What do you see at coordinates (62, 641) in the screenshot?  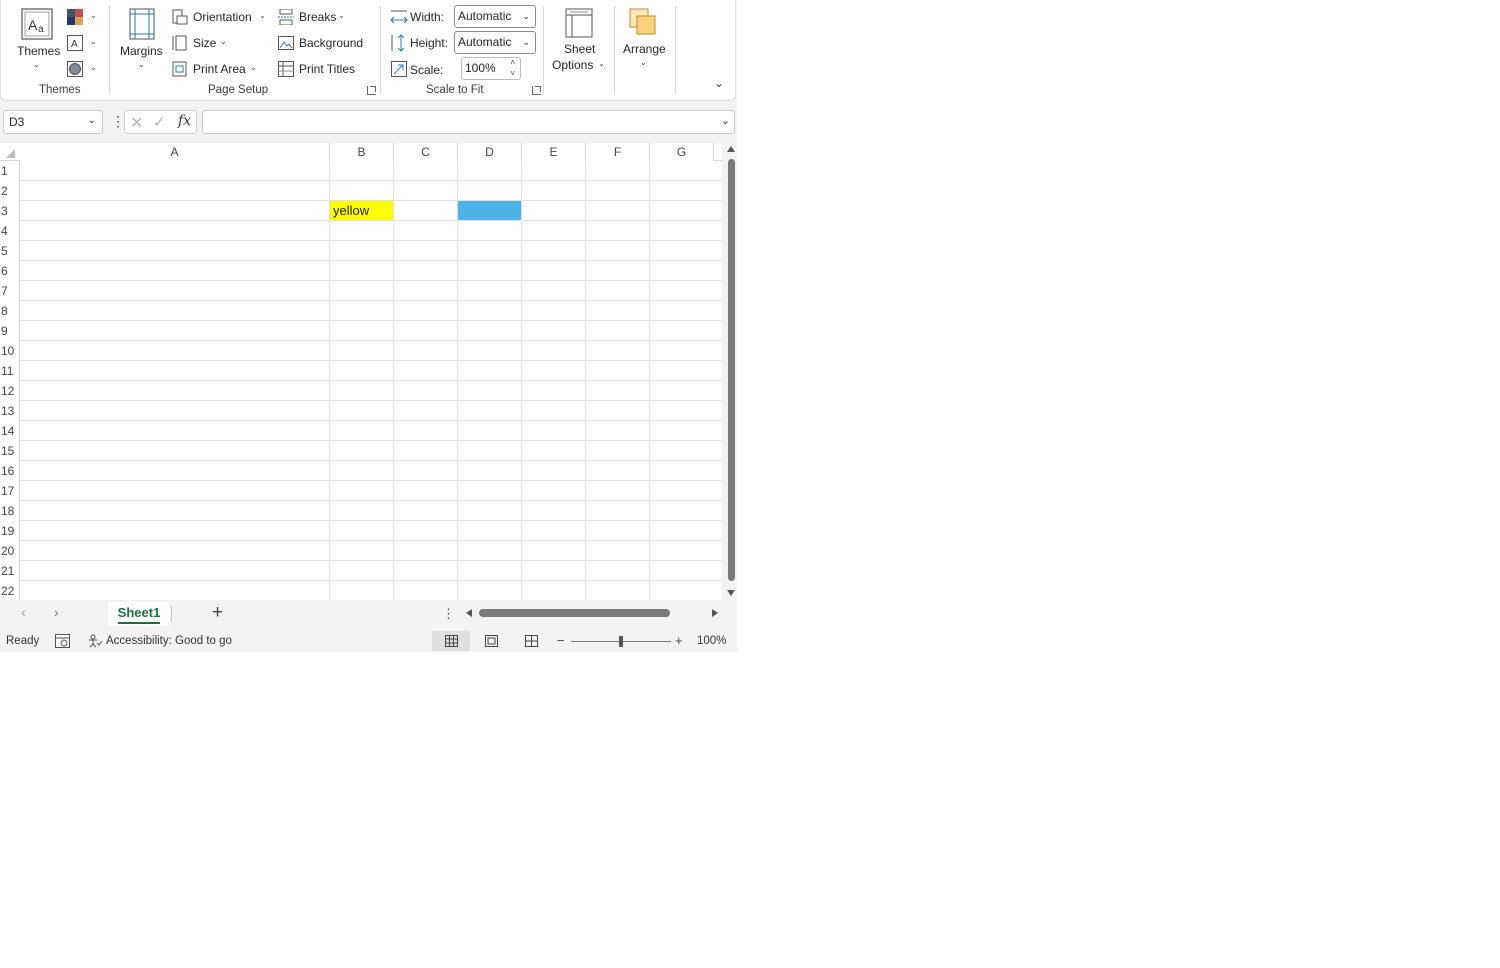 I see `macro-record-icon` at bounding box center [62, 641].